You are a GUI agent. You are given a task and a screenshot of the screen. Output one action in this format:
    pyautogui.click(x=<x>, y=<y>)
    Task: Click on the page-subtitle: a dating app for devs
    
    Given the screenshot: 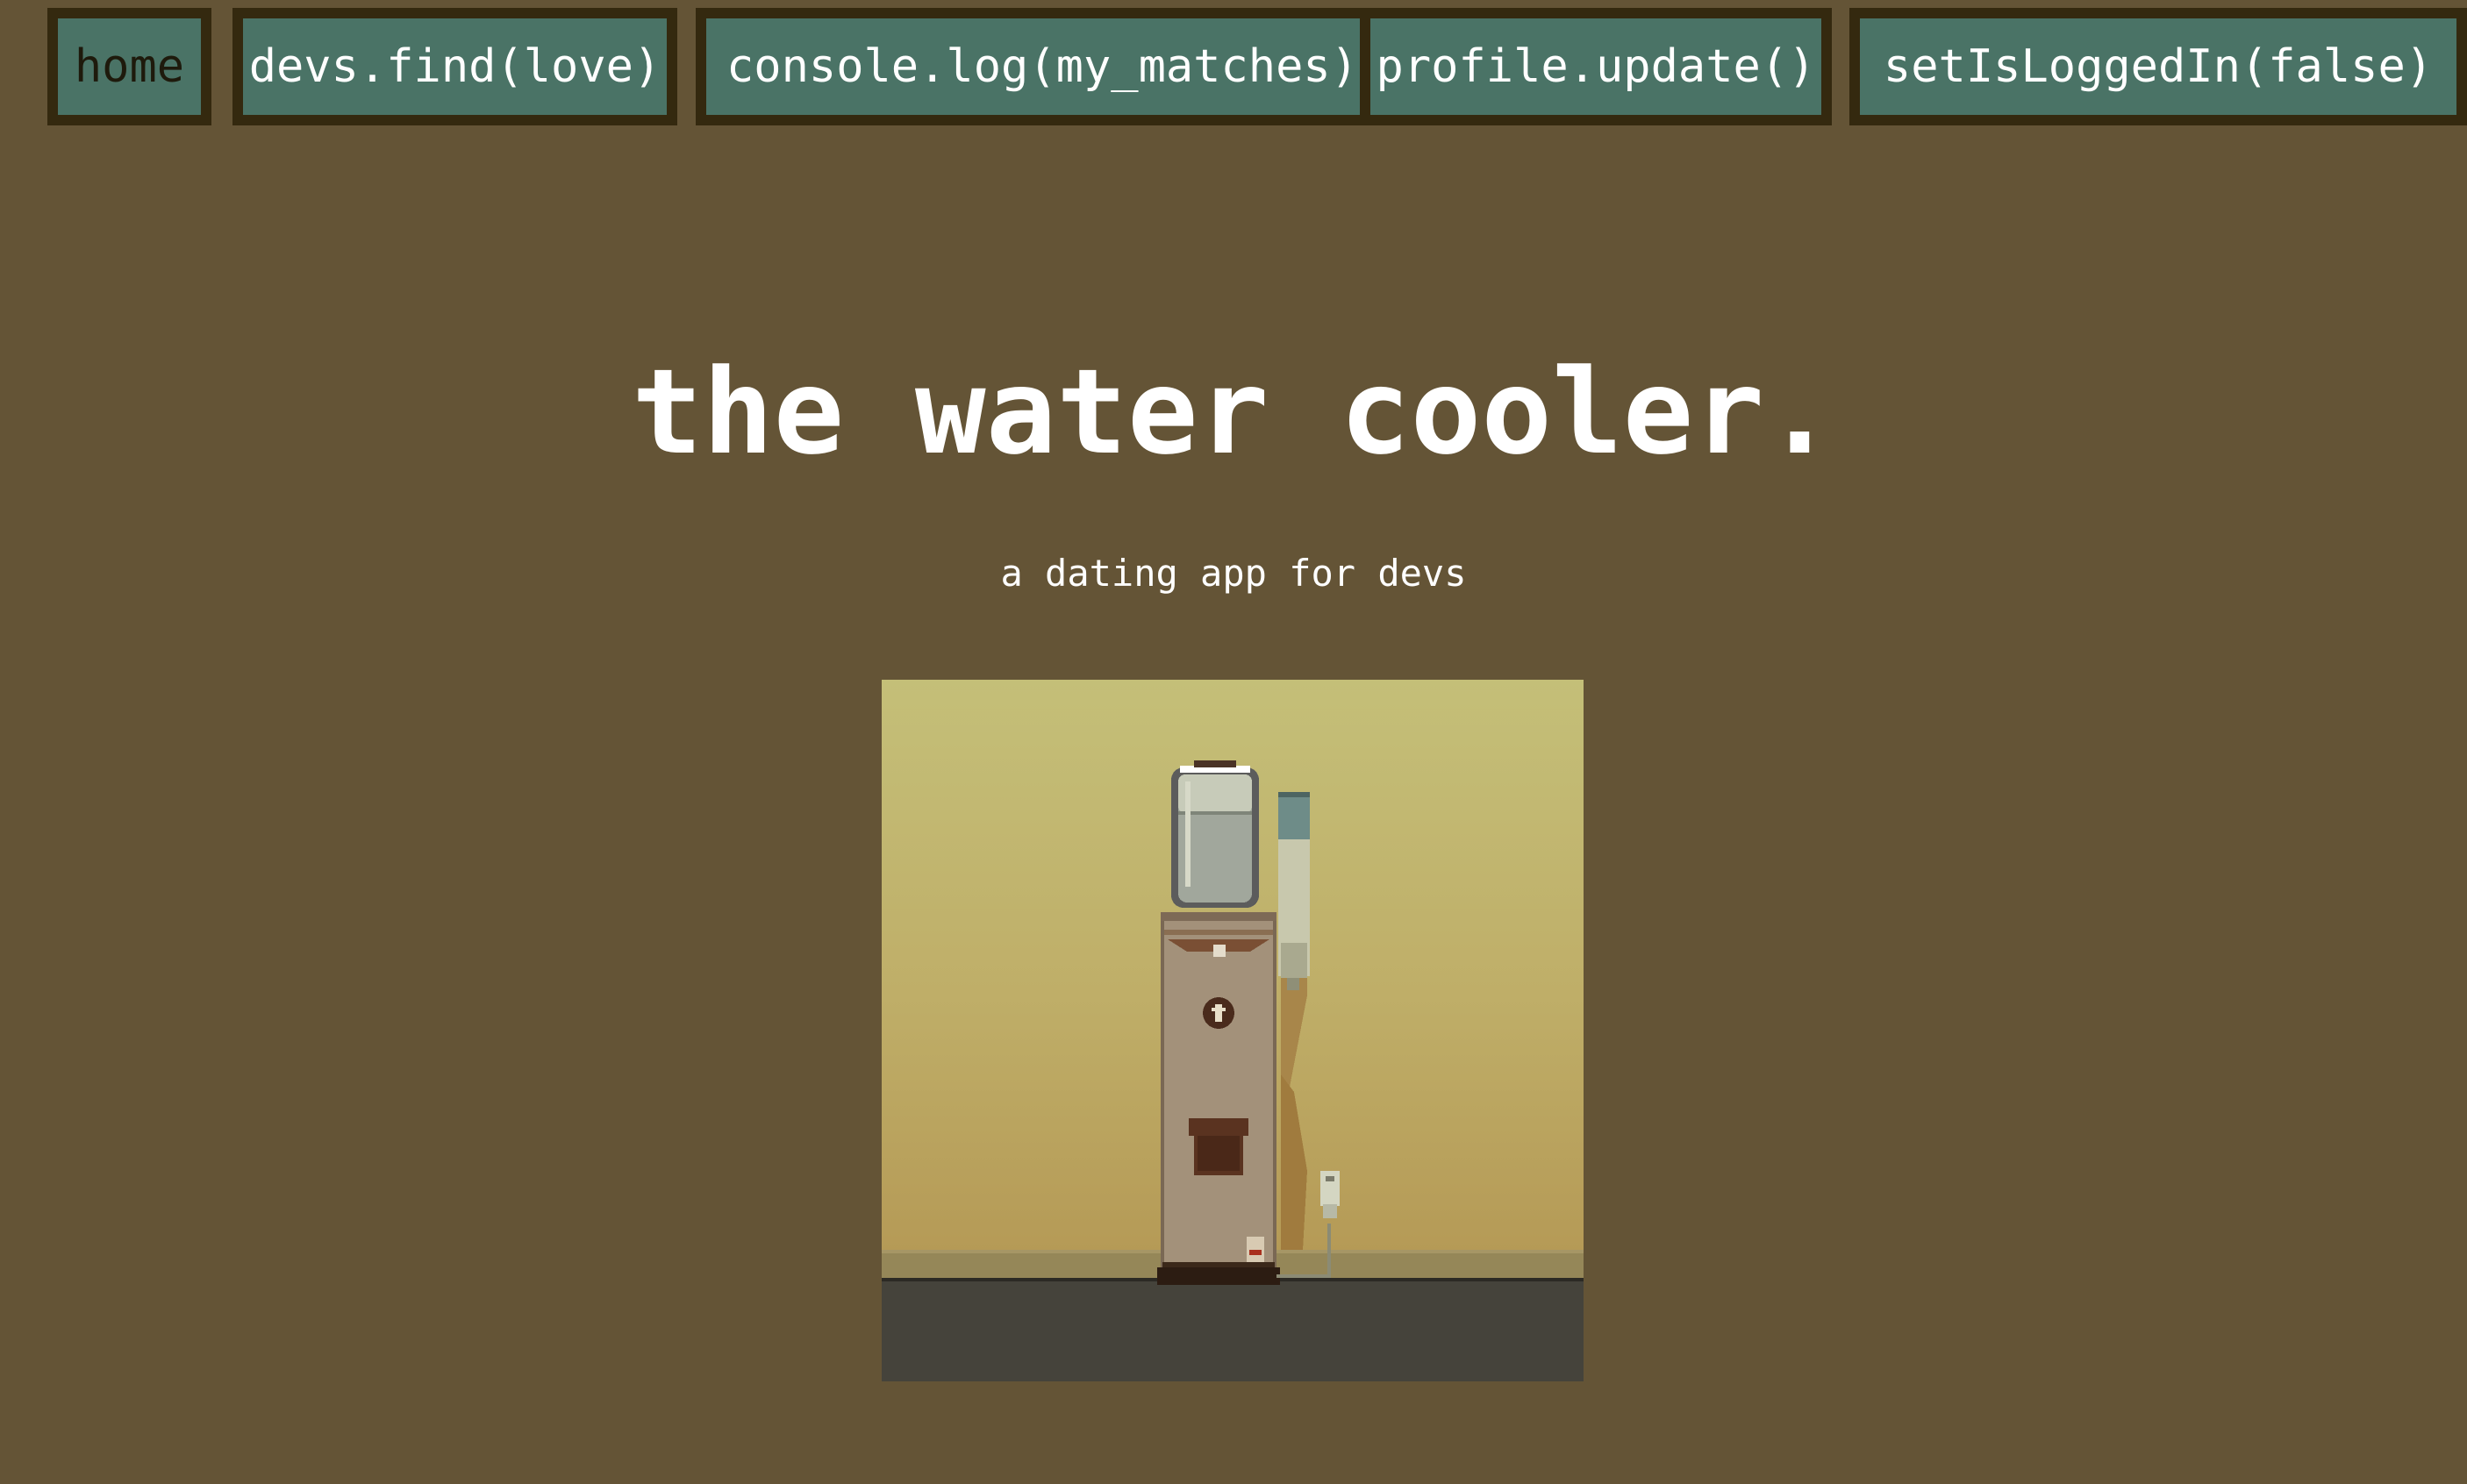 What is the action you would take?
    pyautogui.click(x=1233, y=574)
    